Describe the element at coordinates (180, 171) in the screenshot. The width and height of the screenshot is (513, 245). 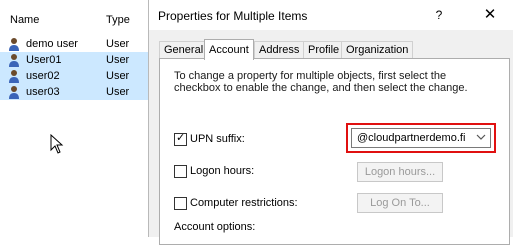
I see `logon-hours-checkbox` at that location.